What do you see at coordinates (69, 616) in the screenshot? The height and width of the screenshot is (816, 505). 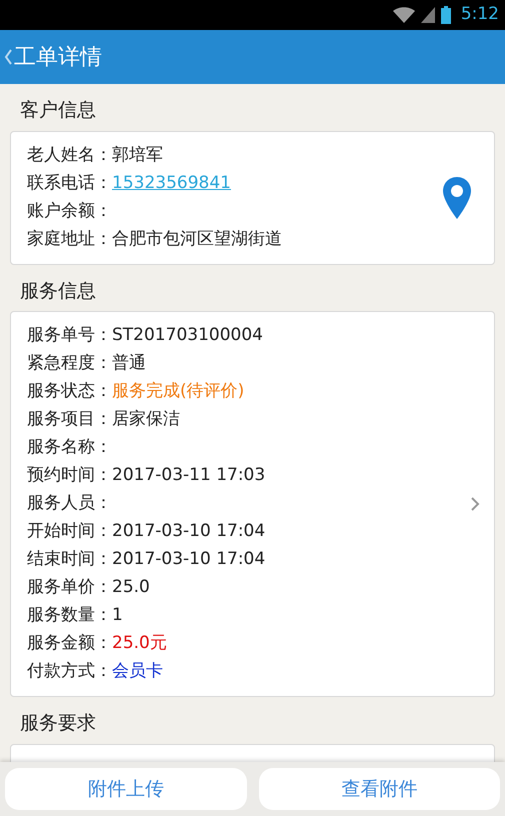 I see `field-label: 服务数量：` at bounding box center [69, 616].